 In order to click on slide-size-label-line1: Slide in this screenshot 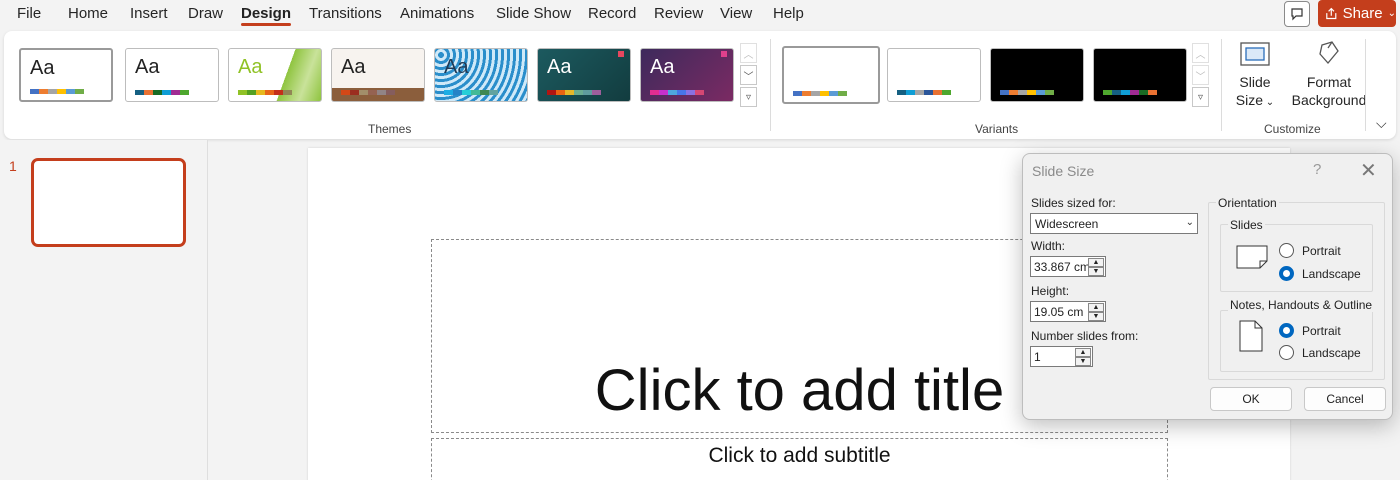, I will do `click(1255, 82)`.